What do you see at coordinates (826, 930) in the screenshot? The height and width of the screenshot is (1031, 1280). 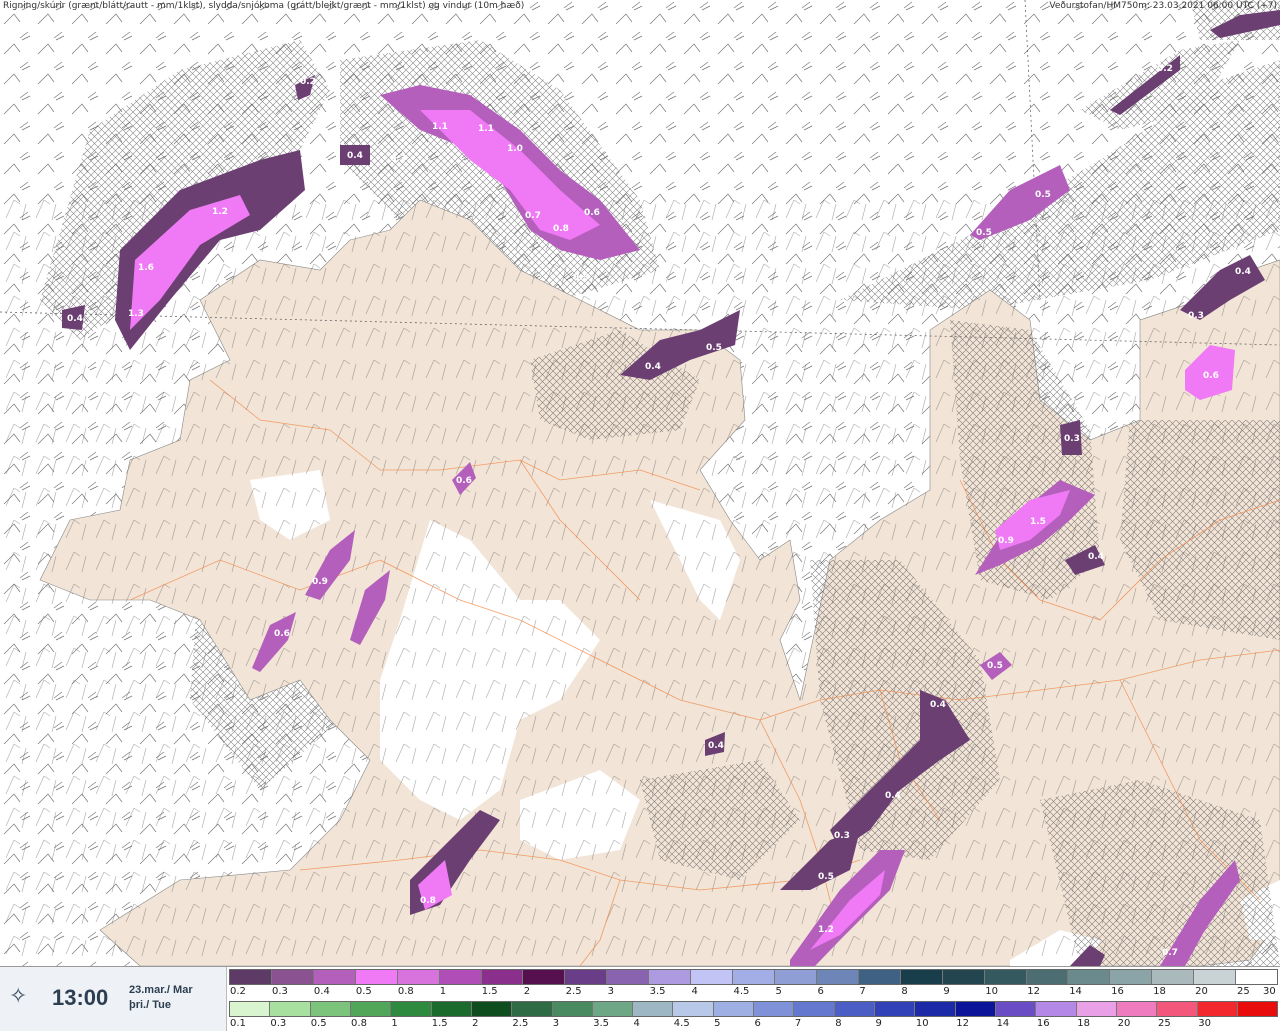 I see `precip-label: 1.2` at bounding box center [826, 930].